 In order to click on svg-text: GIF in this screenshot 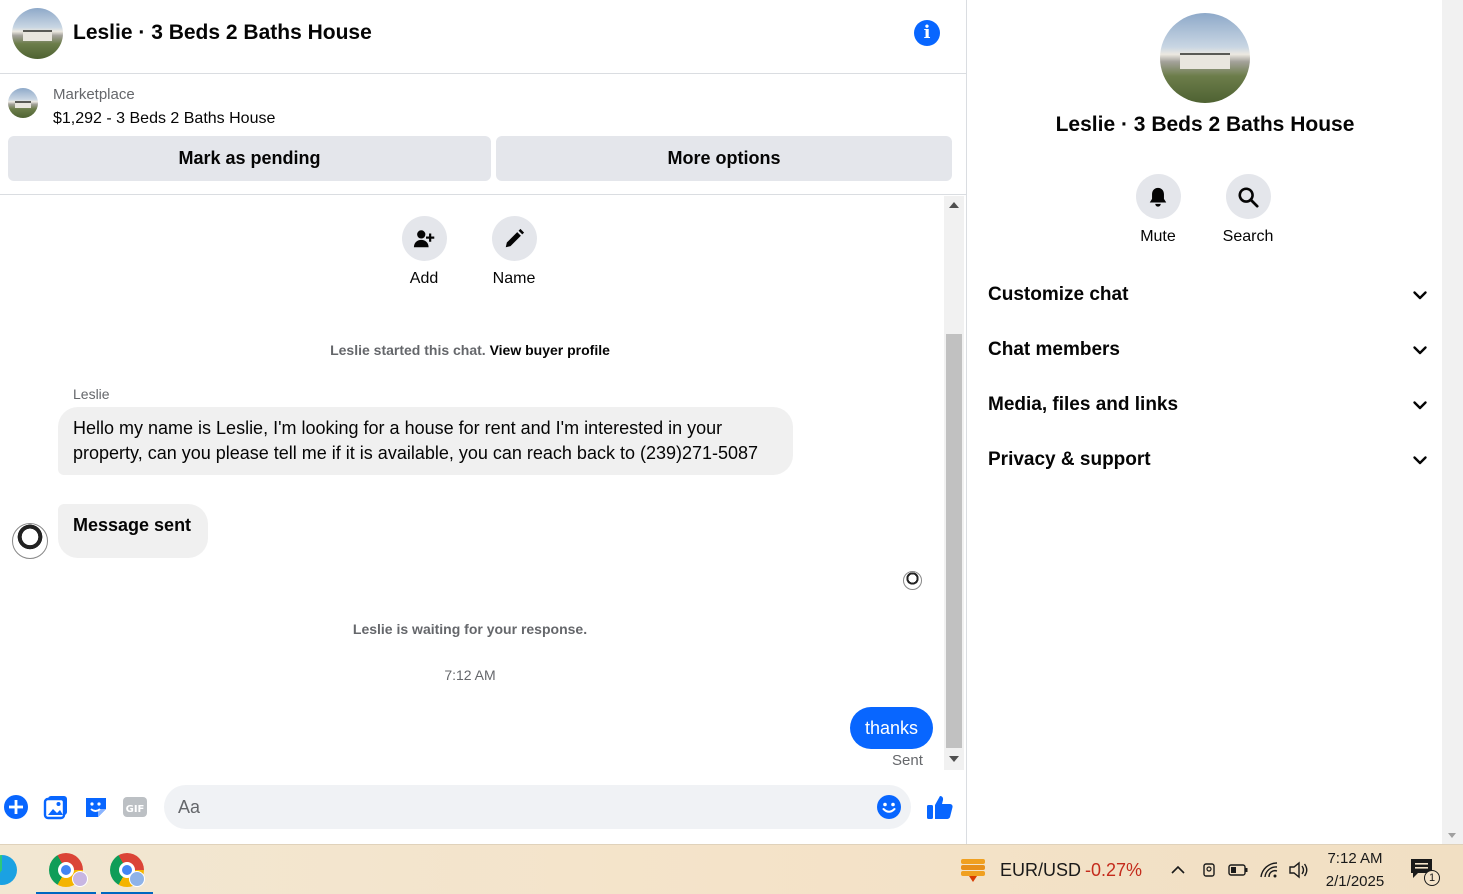, I will do `click(135, 809)`.